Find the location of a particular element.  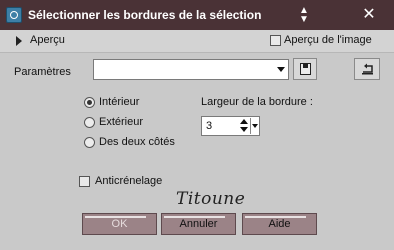

preview-bar: Aperçu Aperçu de l'image is located at coordinates (197, 41).